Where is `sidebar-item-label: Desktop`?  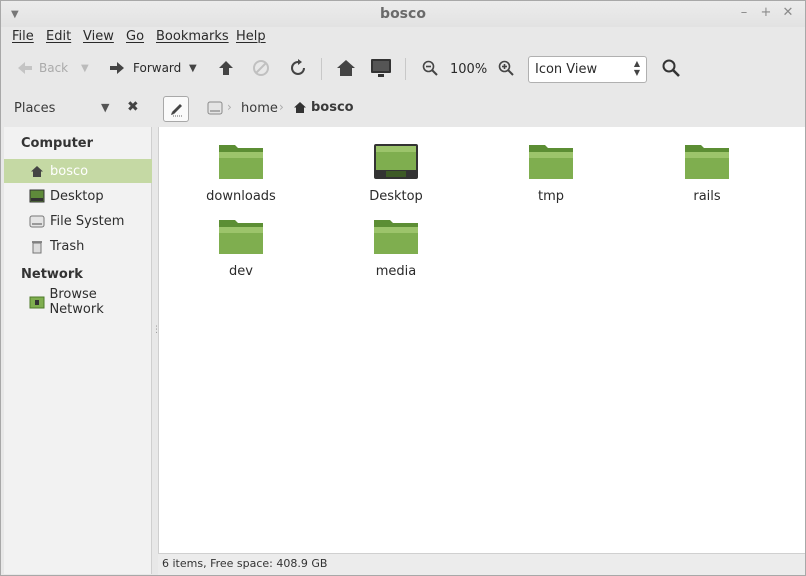
sidebar-item-label: Desktop is located at coordinates (77, 196).